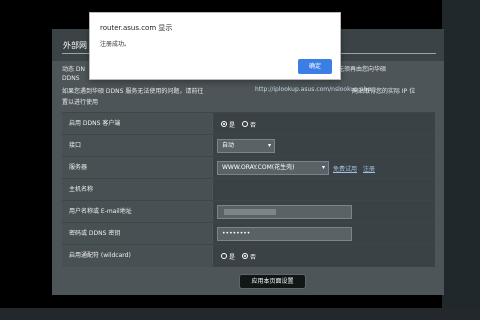 This screenshot has height=320, width=480. What do you see at coordinates (272, 281) in the screenshot?
I see `apply-settings-button: 应用本页面设置` at bounding box center [272, 281].